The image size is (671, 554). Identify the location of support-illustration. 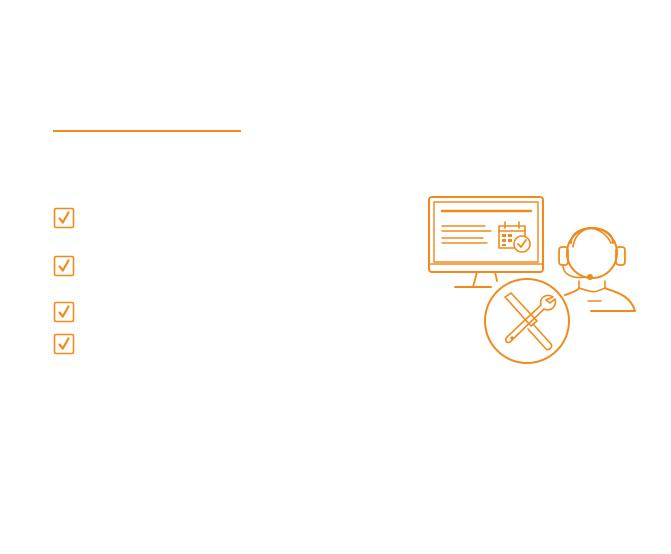
(532, 280).